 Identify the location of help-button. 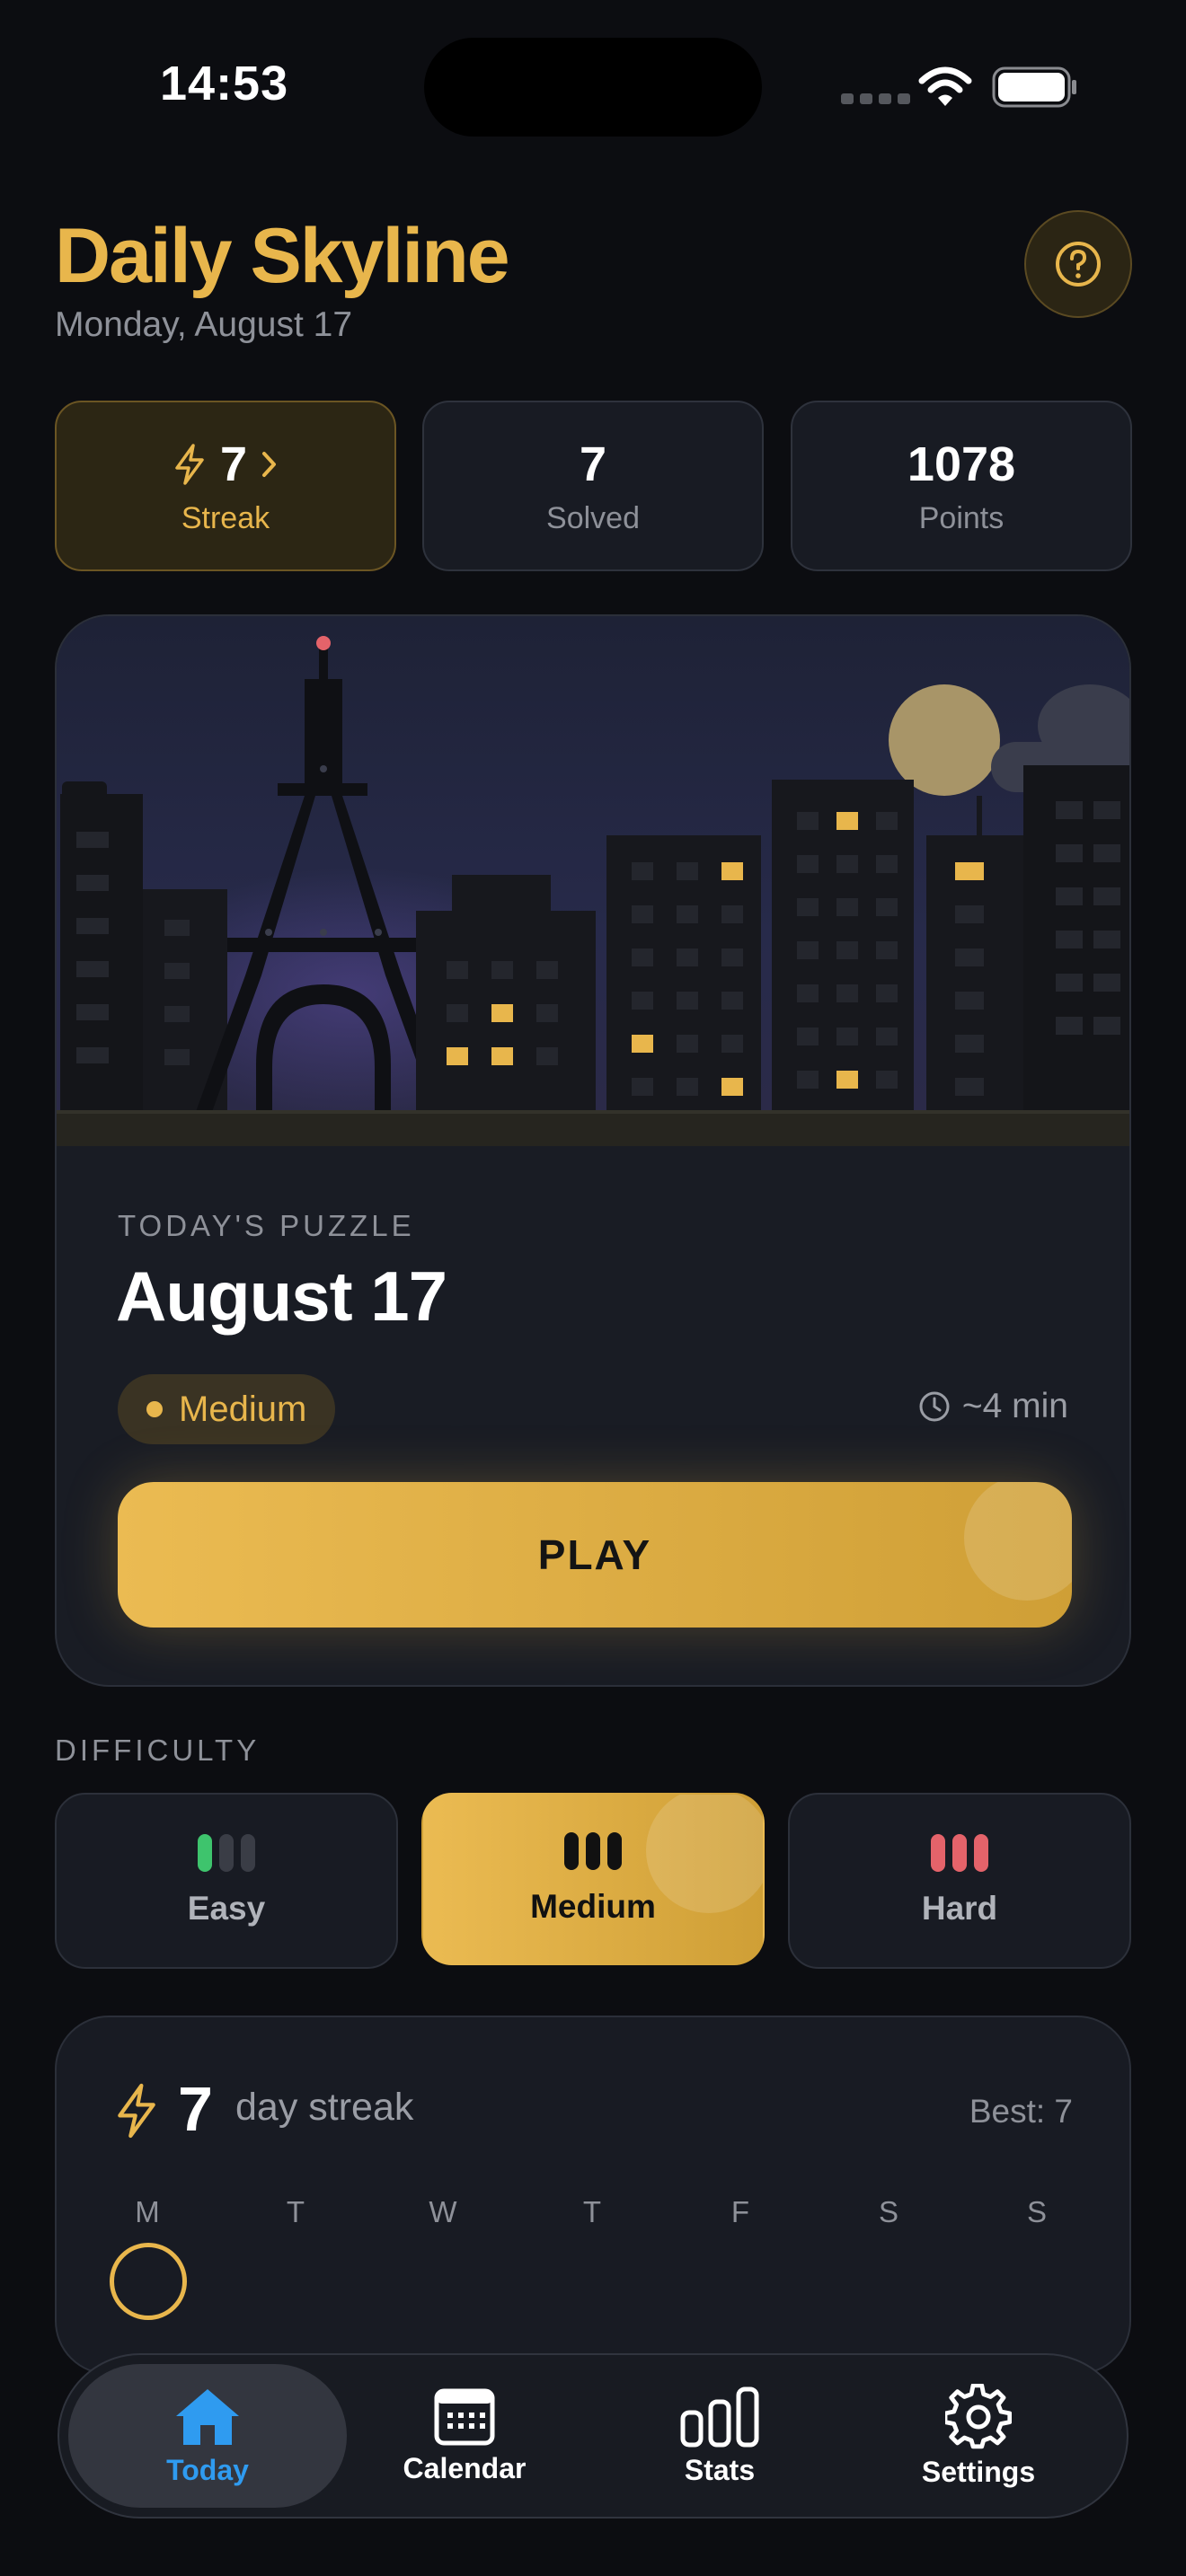
(1078, 264).